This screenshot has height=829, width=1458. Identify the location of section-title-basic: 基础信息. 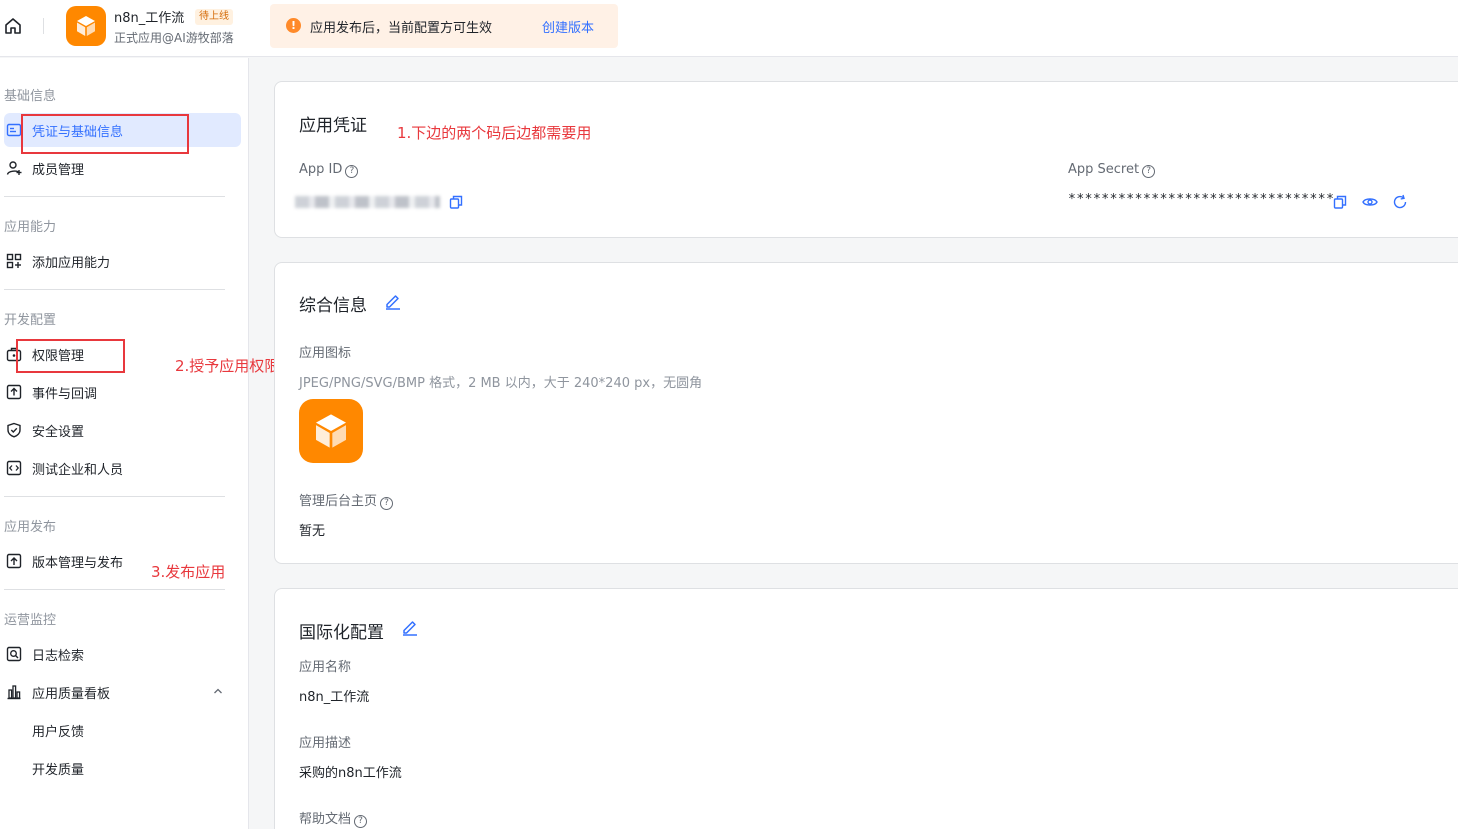
(30, 96).